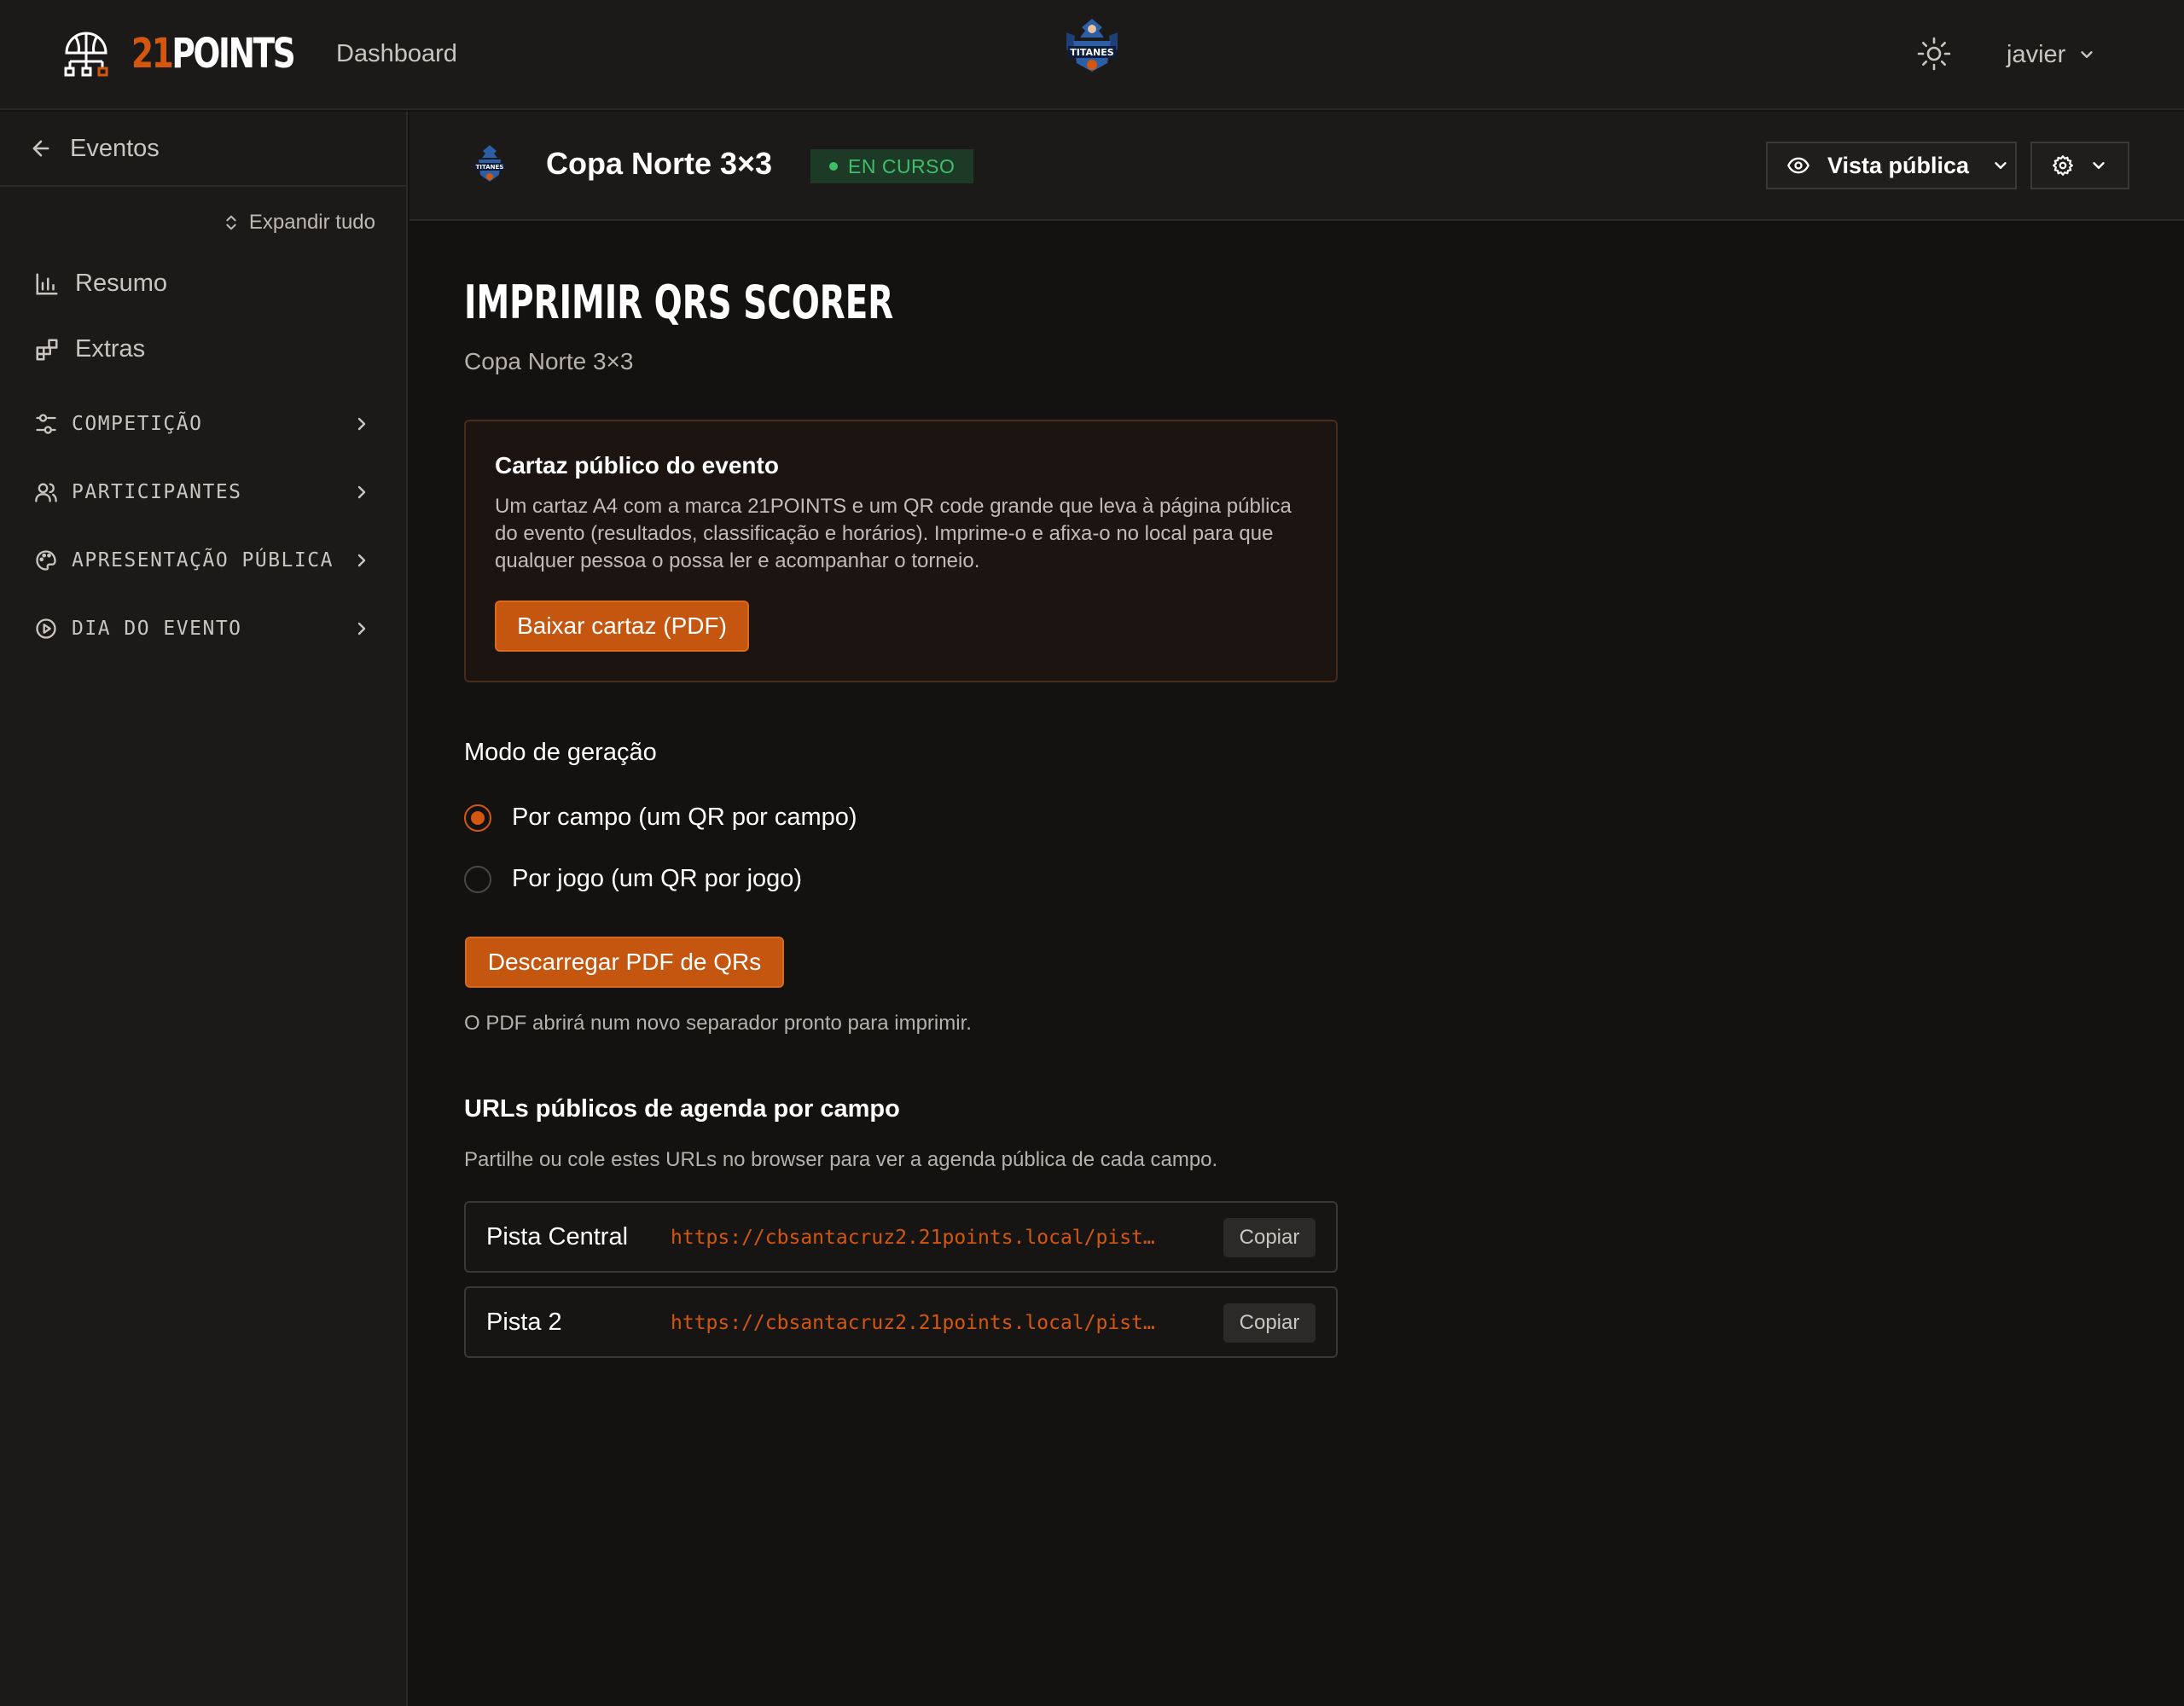  I want to click on sidebar-item-resumo: Resumo, so click(101, 284).